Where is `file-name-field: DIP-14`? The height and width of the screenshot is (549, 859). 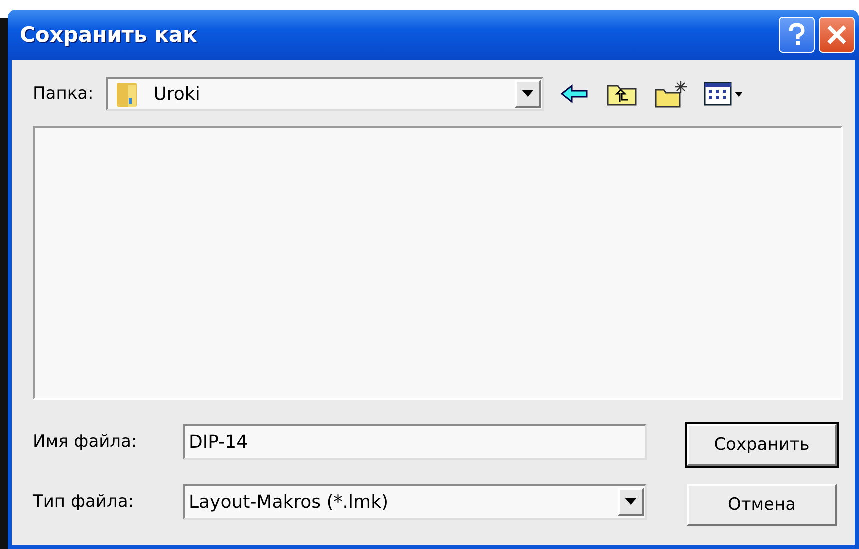
file-name-field: DIP-14 is located at coordinates (415, 442).